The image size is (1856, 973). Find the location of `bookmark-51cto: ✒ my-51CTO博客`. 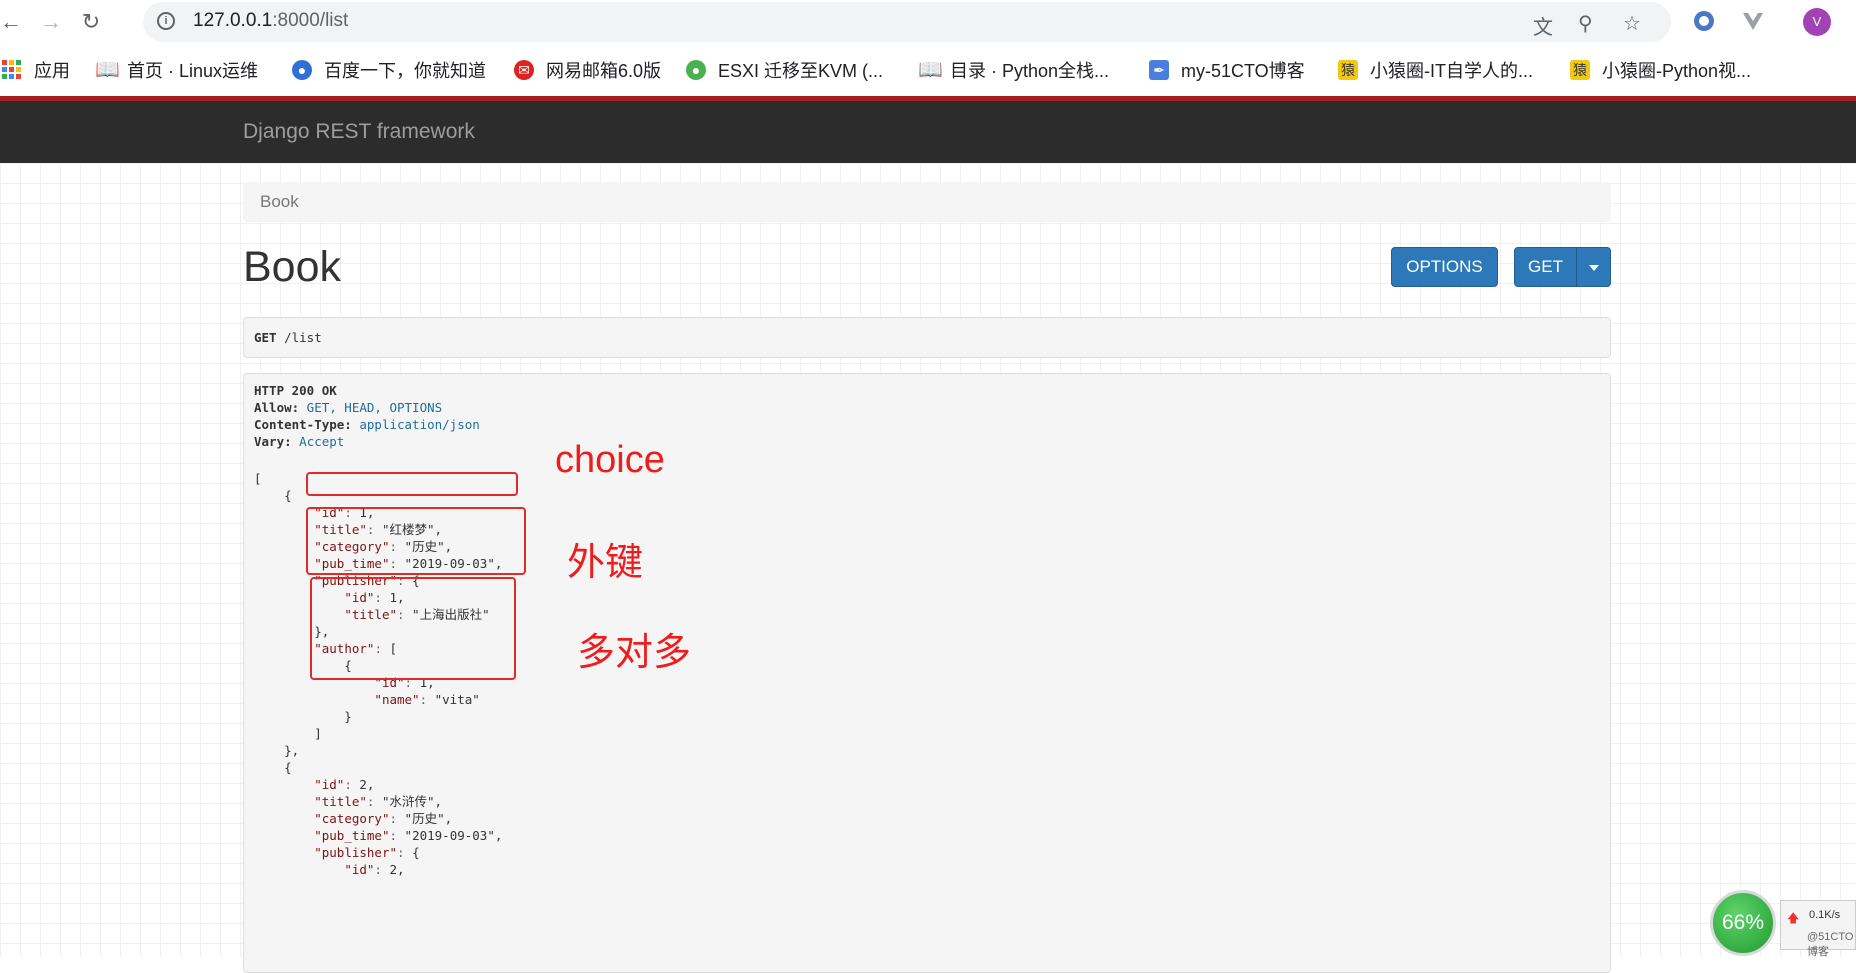

bookmark-51cto: ✒ my-51CTO博客 is located at coordinates (1227, 70).